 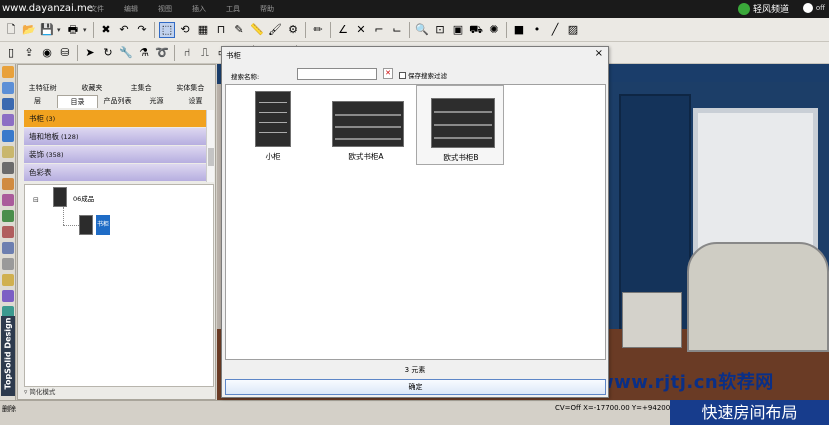 What do you see at coordinates (460, 125) in the screenshot?
I see `result-item-bookcase-b: 欧式书柜B` at bounding box center [460, 125].